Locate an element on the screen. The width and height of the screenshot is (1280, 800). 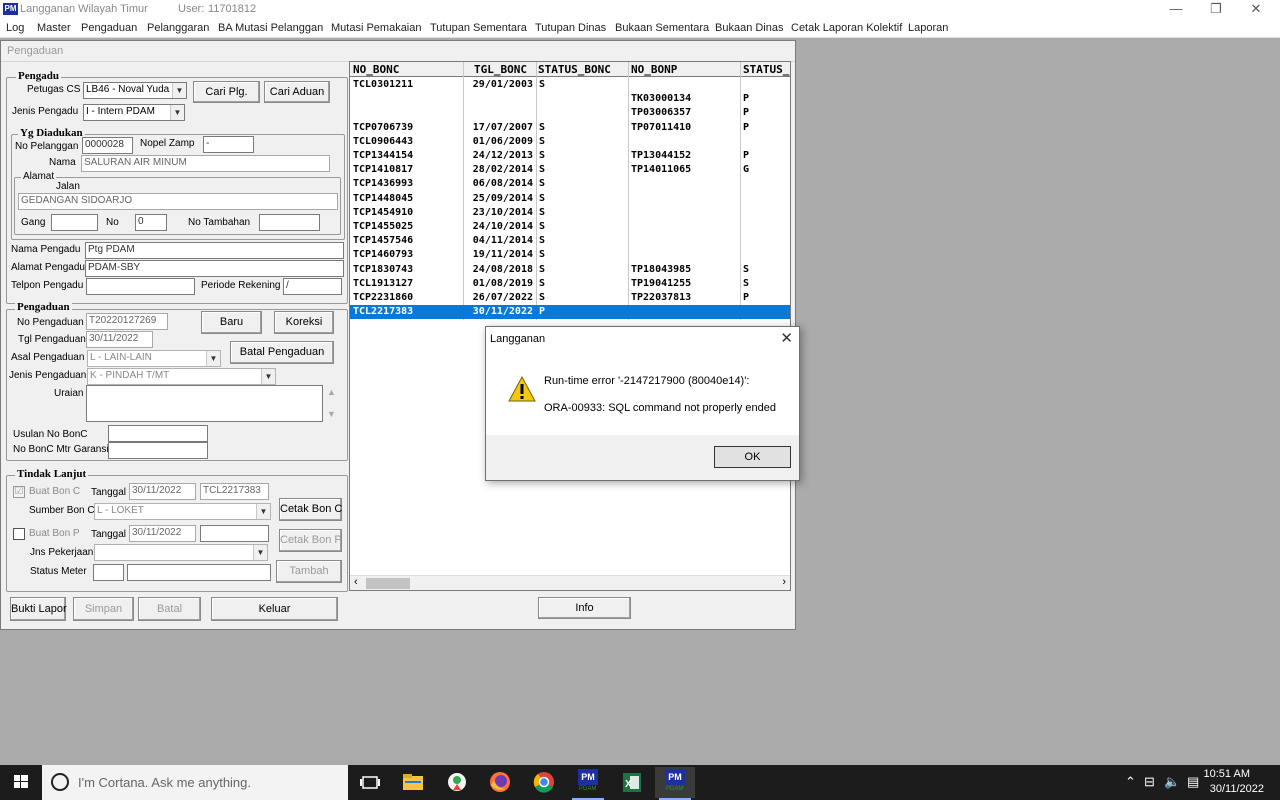
menu-master: Master is located at coordinates (54, 28).